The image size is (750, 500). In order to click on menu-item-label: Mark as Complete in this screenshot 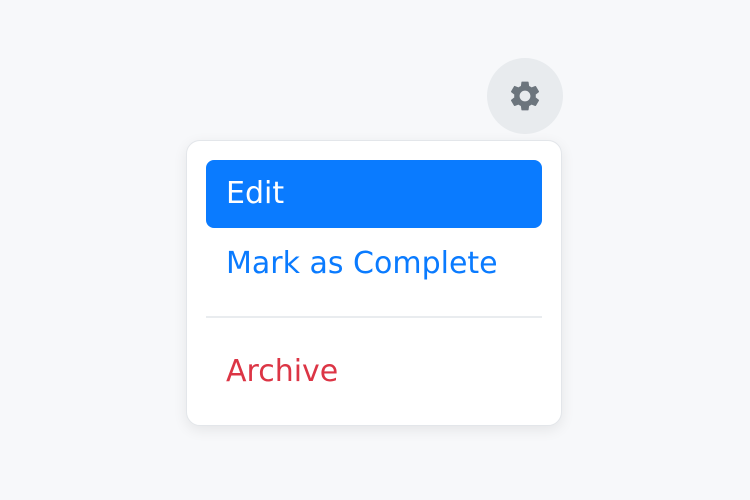, I will do `click(362, 263)`.